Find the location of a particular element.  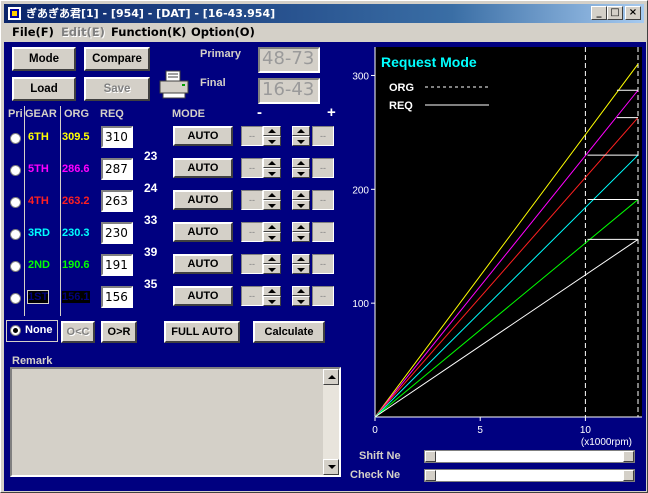

chart-title: Request Mode is located at coordinates (429, 62).